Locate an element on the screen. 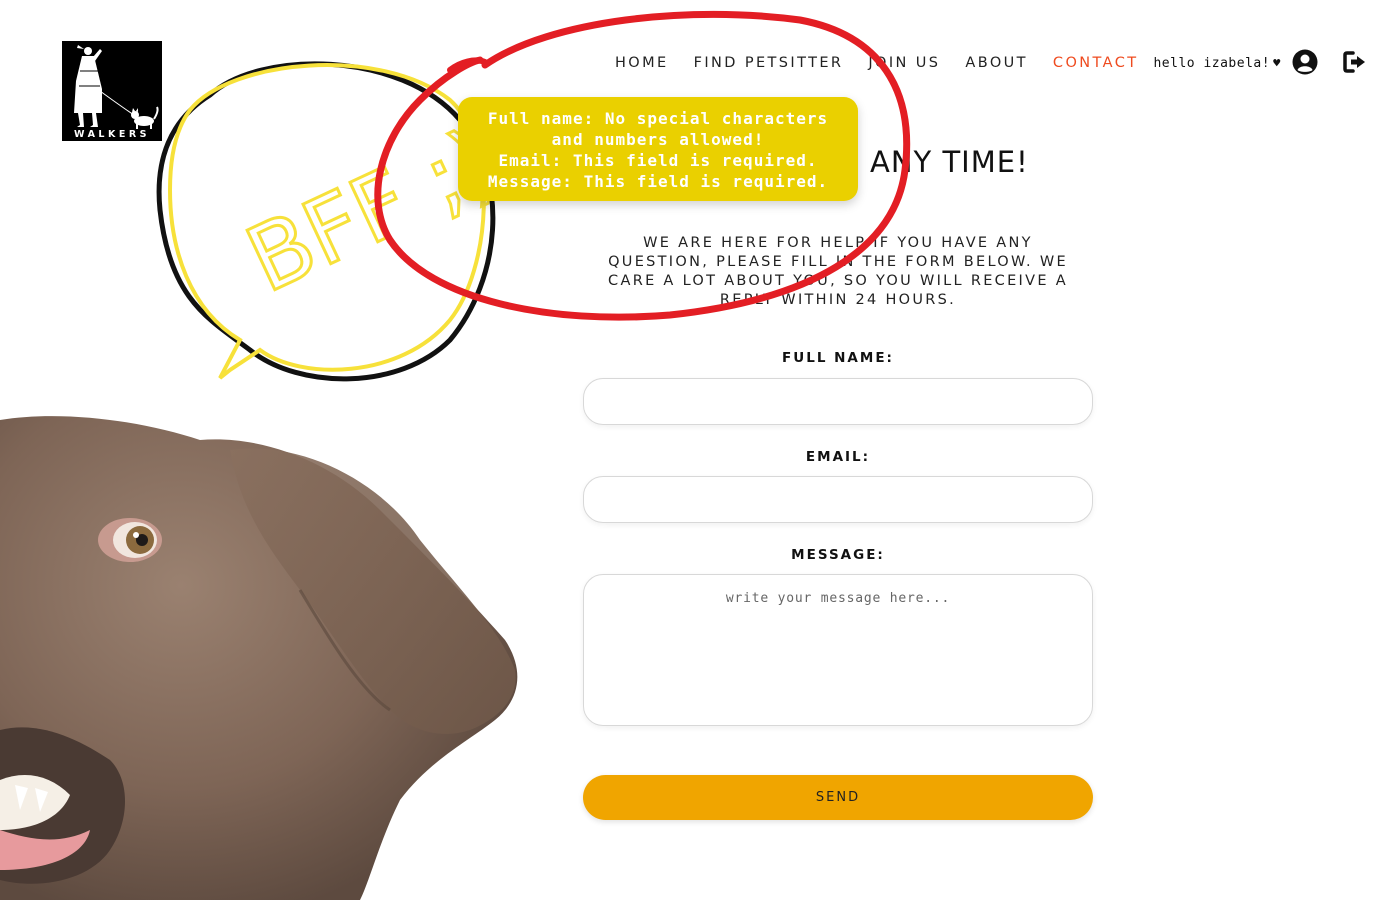 The image size is (1381, 900). tooltip-line-email: Email: This field is required. is located at coordinates (658, 160).